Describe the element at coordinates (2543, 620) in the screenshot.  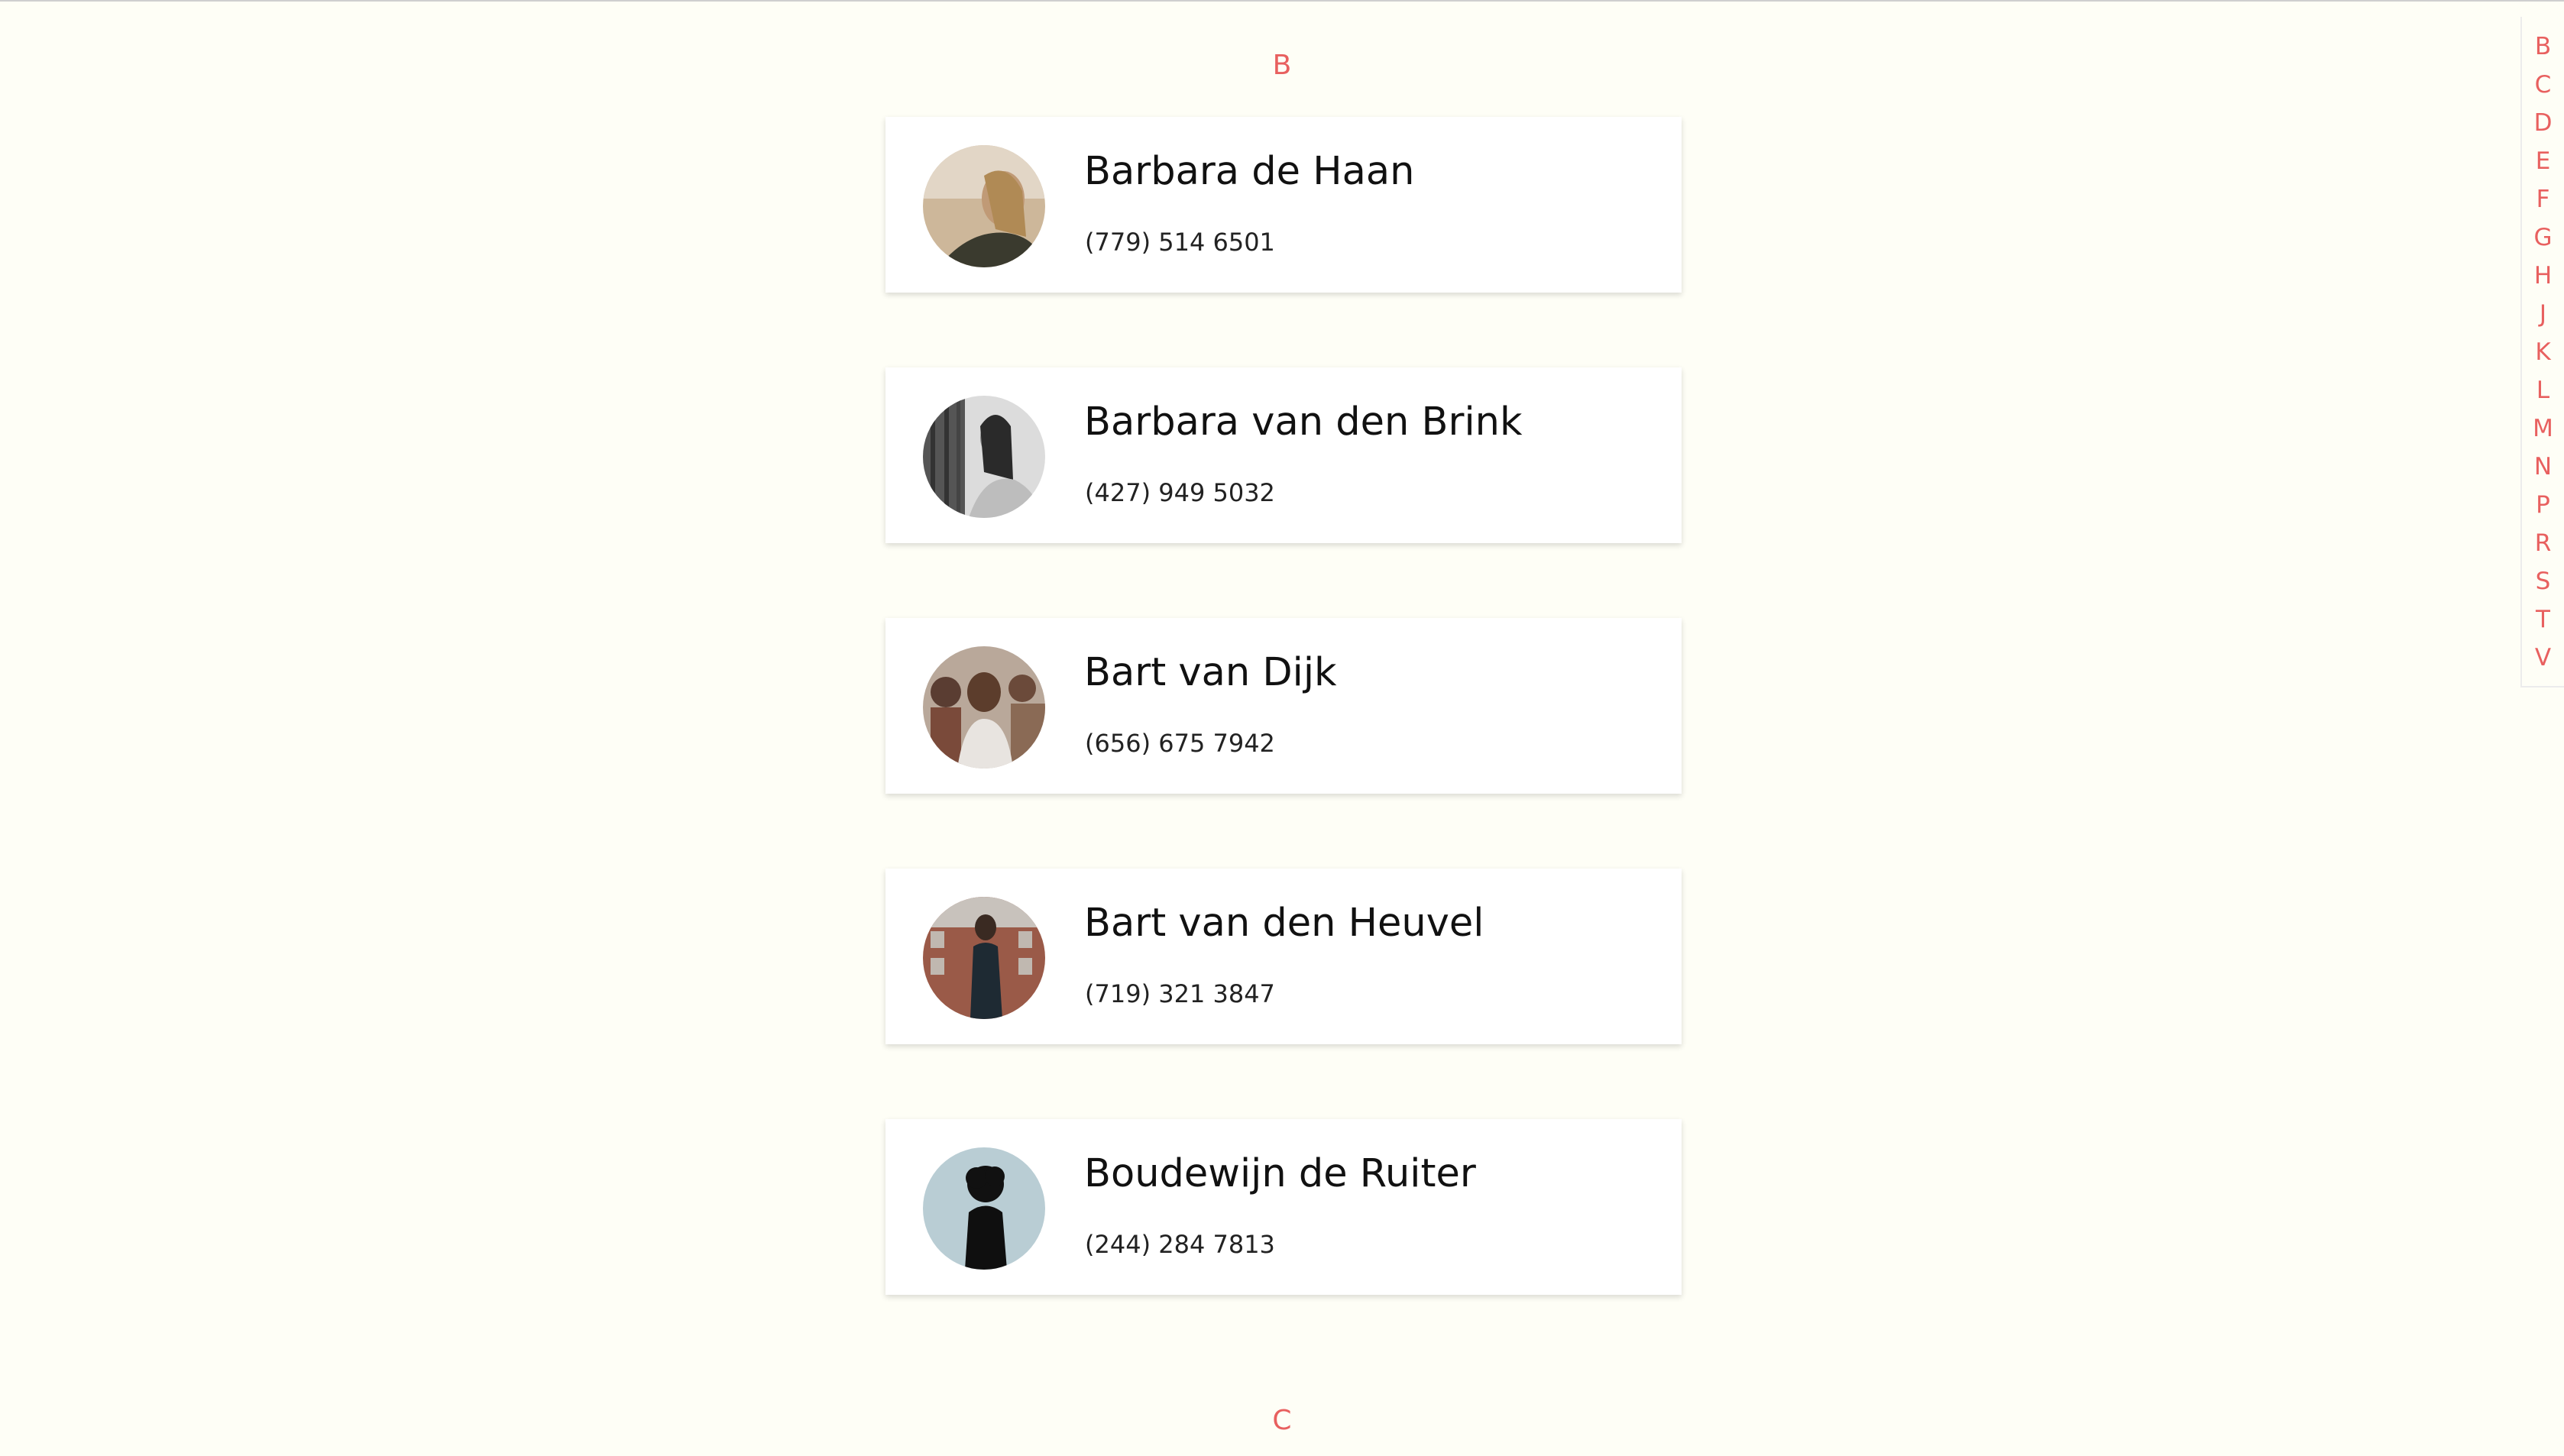
I see `alpha-index-t: T` at that location.